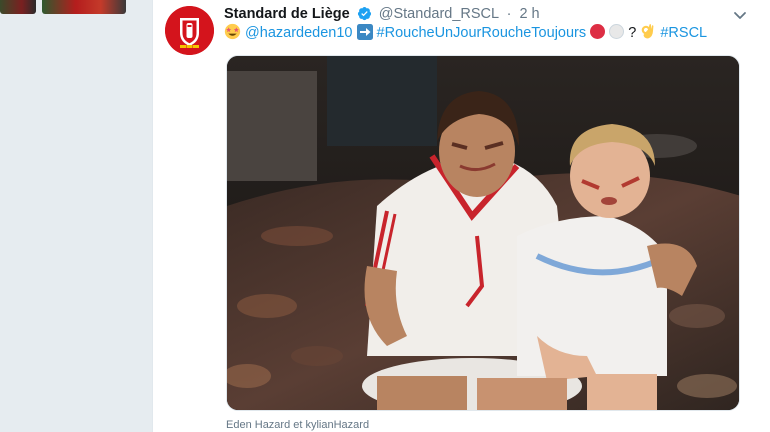 Image resolution: width=770 pixels, height=432 pixels. What do you see at coordinates (617, 31) in the screenshot?
I see `white-circle-emoji-icon` at bounding box center [617, 31].